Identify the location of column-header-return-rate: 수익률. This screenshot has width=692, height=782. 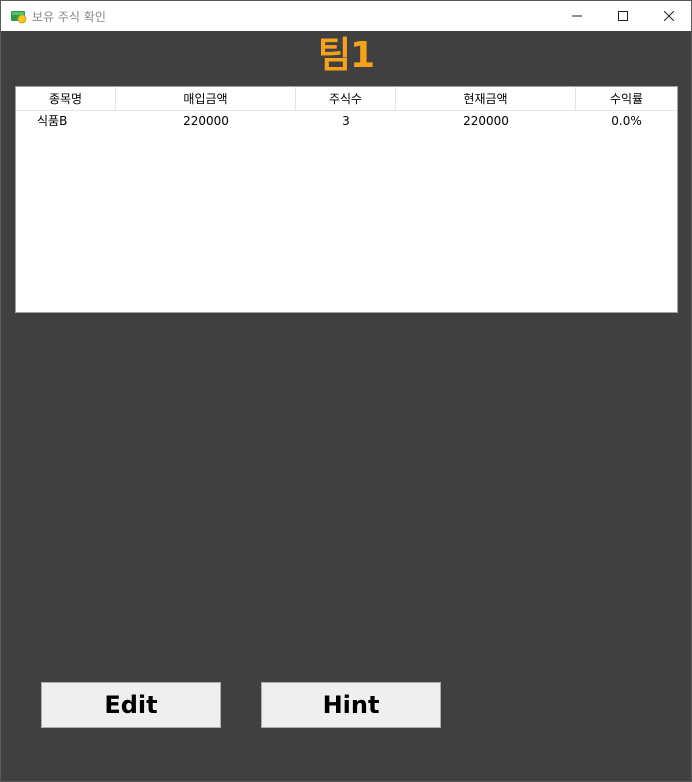
(626, 99).